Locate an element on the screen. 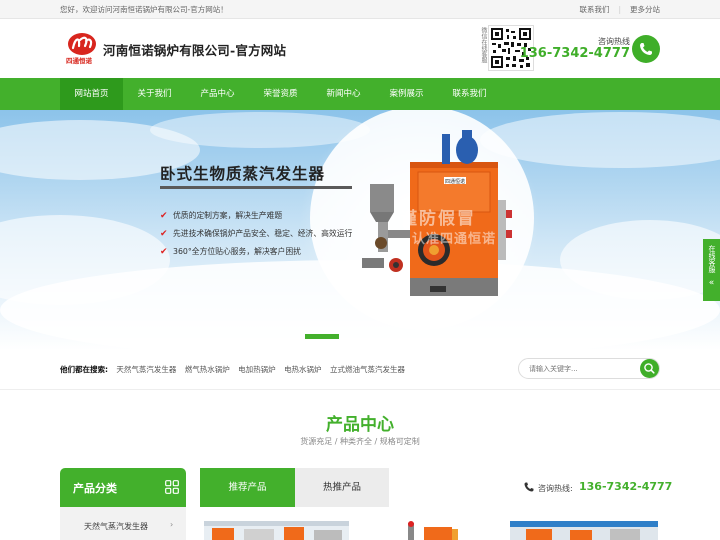 This screenshot has width=720, height=540. grid-icon is located at coordinates (172, 487).